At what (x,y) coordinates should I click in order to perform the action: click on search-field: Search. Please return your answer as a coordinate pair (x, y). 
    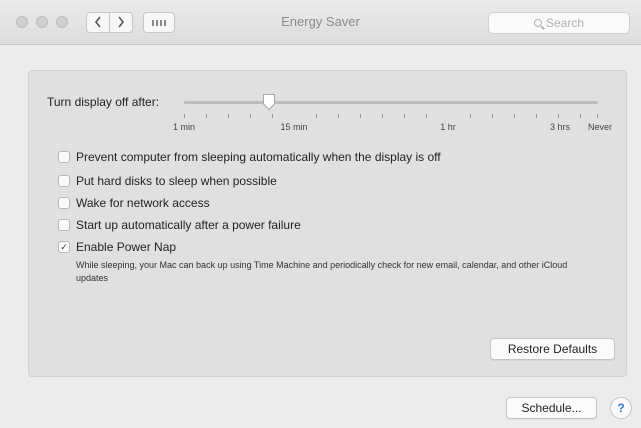
    Looking at the image, I should click on (559, 23).